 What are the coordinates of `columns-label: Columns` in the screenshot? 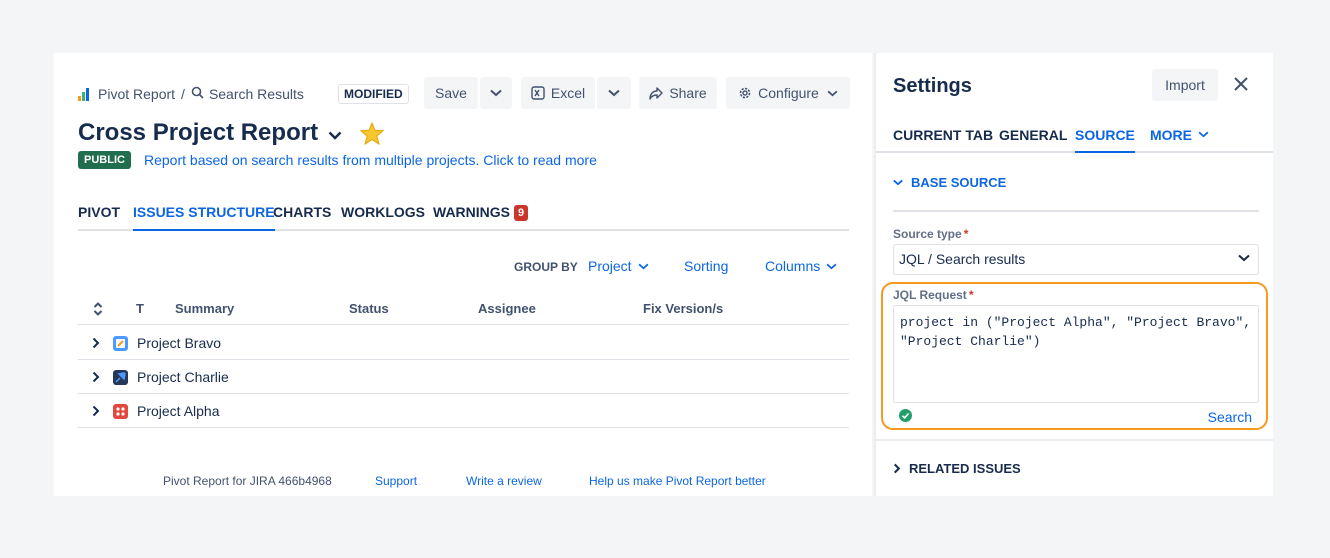 It's located at (793, 266).